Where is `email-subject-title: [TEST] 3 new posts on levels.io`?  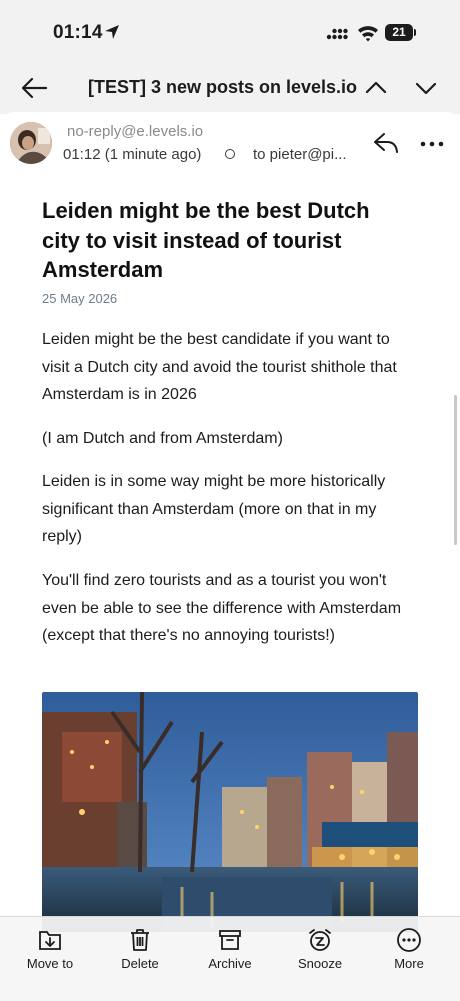 email-subject-title: [TEST] 3 new posts on levels.io is located at coordinates (223, 87).